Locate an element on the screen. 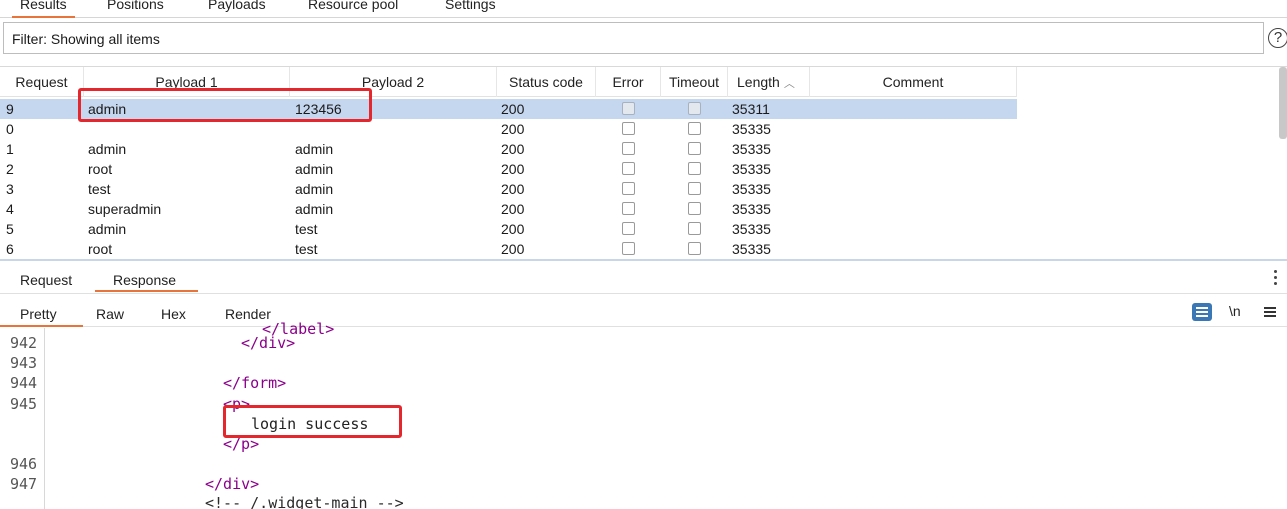 The image size is (1287, 509). cell-request: 5 is located at coordinates (10, 229).